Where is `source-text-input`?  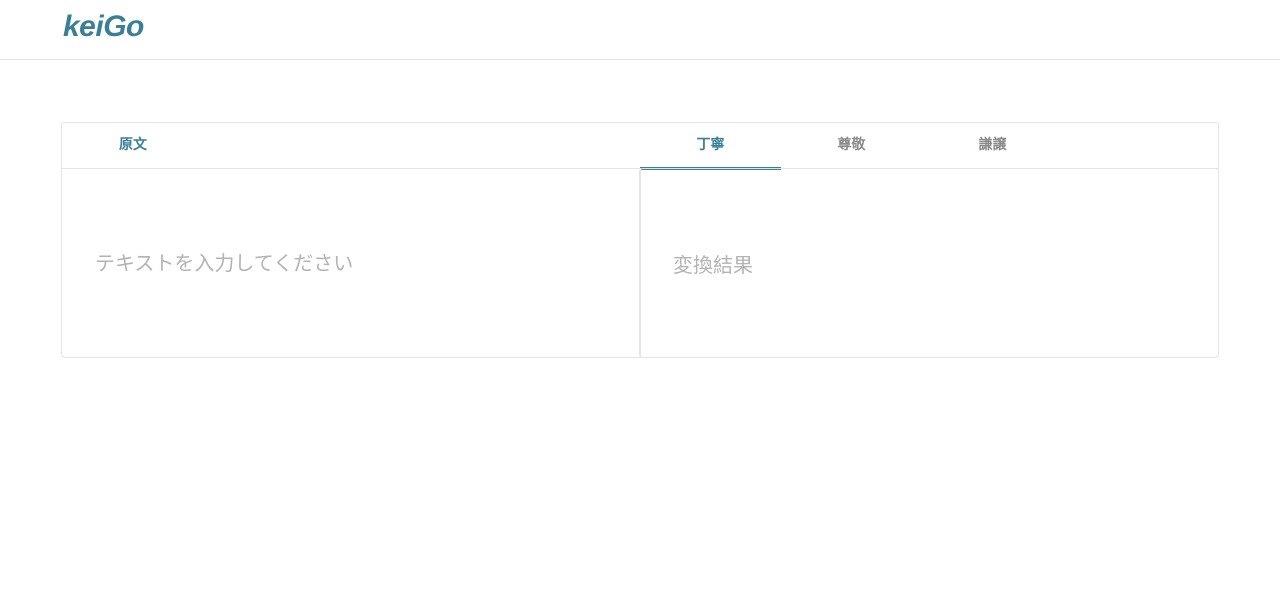
source-text-input is located at coordinates (351, 263).